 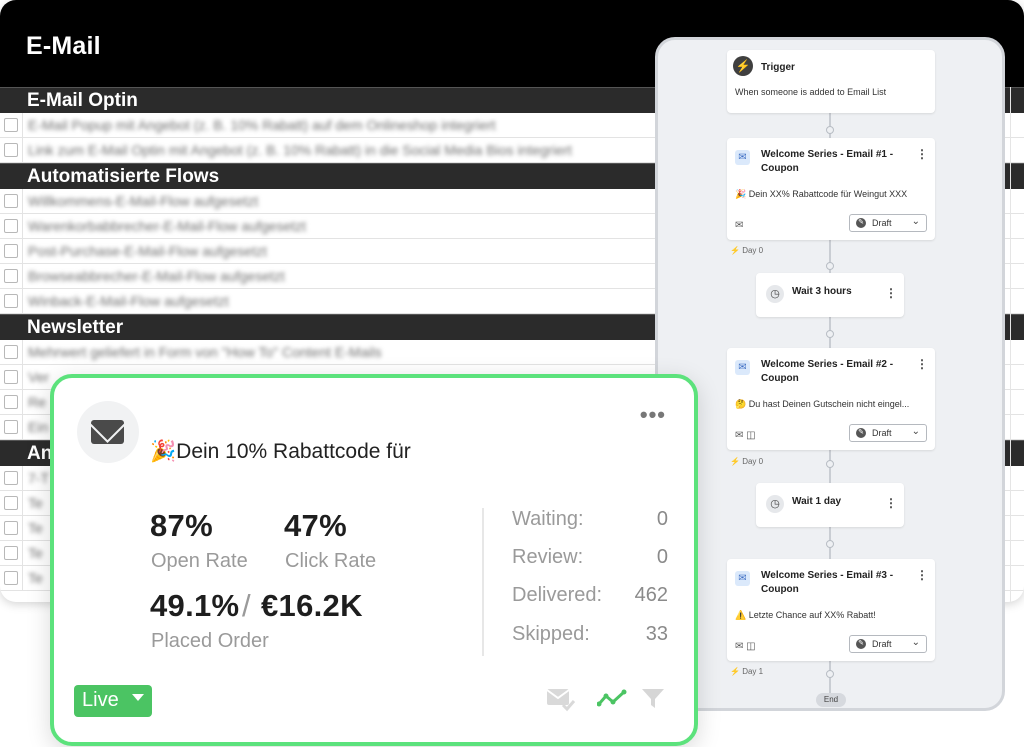 What do you see at coordinates (312, 605) in the screenshot?
I see `placed-order-value: €16.2K` at bounding box center [312, 605].